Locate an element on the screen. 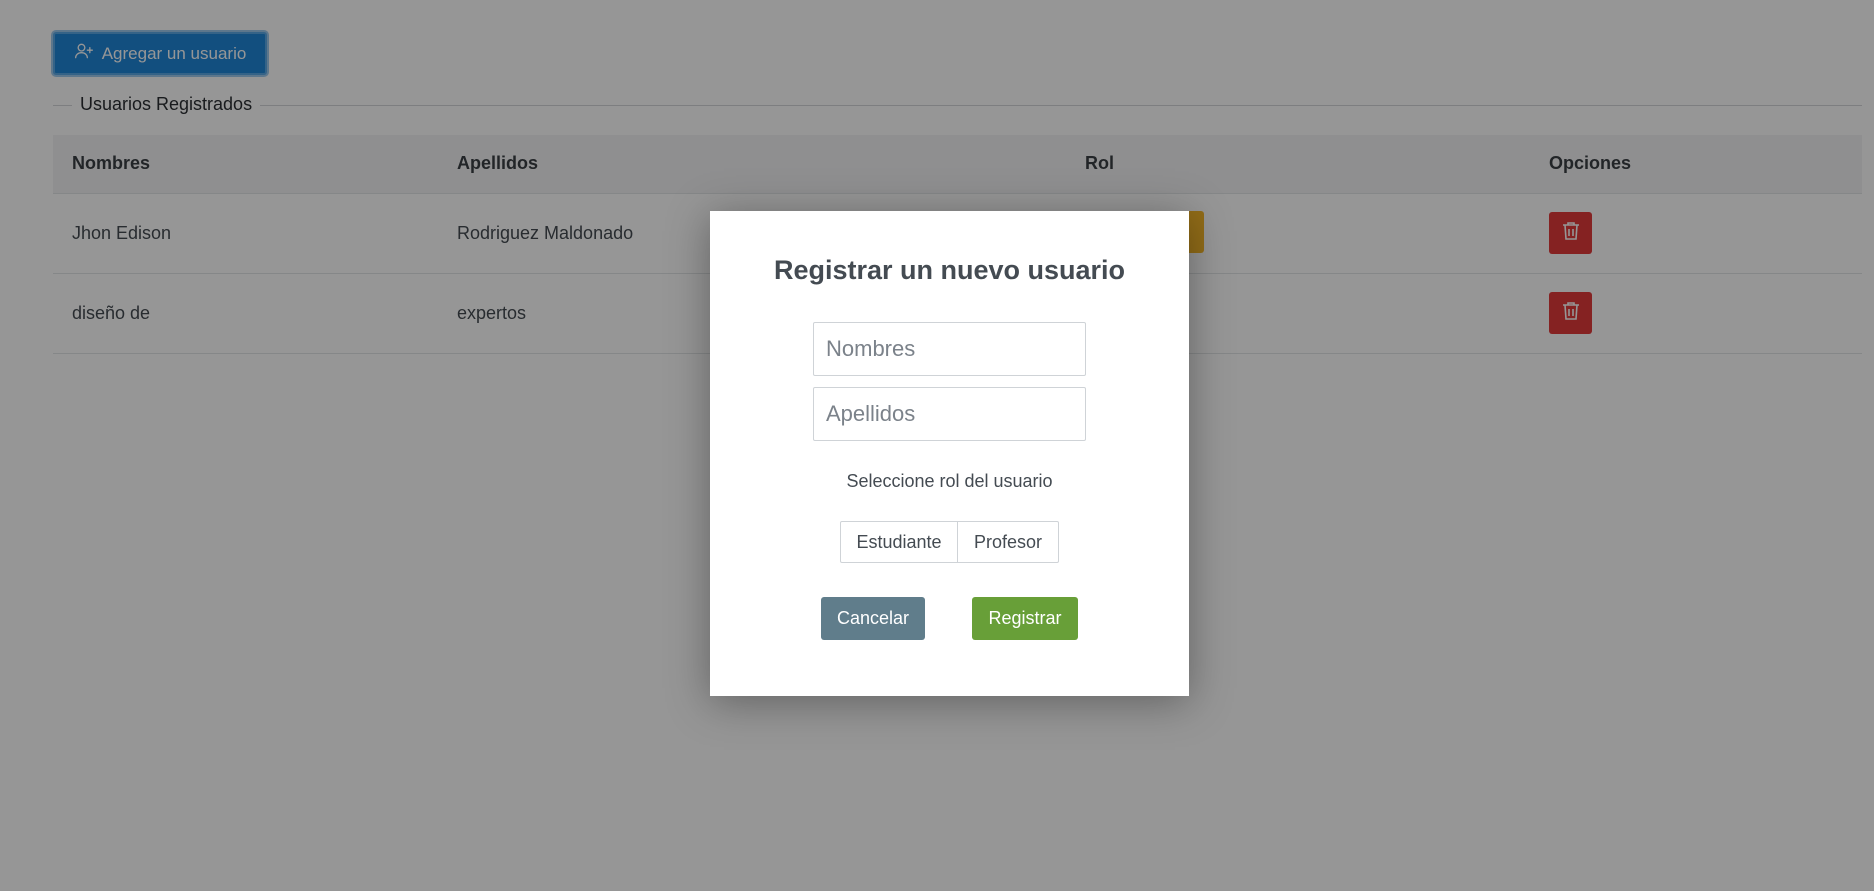 The image size is (1874, 891). nombres-input is located at coordinates (949, 349).